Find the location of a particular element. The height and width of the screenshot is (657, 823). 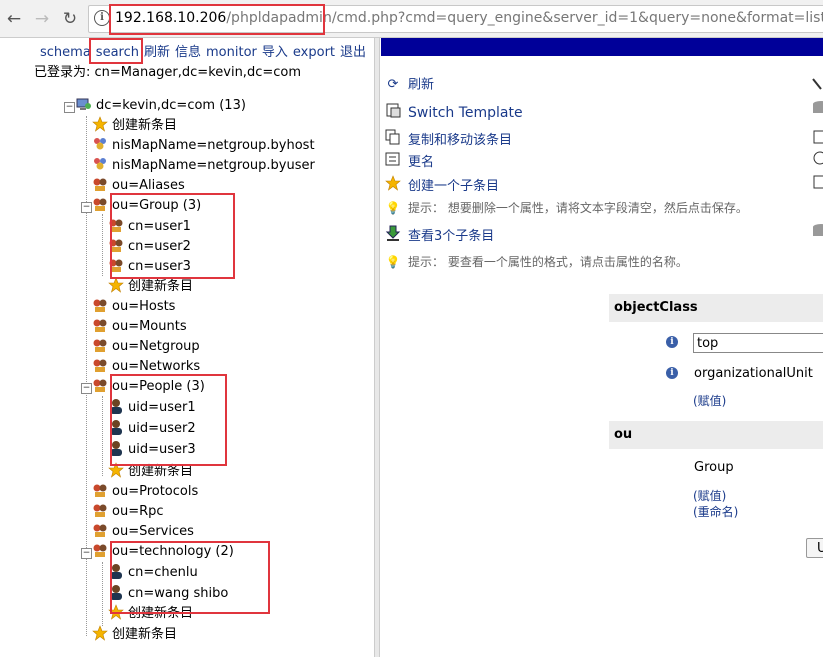

hint-delete-text: 提示： 想要删除一个属性，请将文本字段清空，然后点击保存。 is located at coordinates (578, 208).